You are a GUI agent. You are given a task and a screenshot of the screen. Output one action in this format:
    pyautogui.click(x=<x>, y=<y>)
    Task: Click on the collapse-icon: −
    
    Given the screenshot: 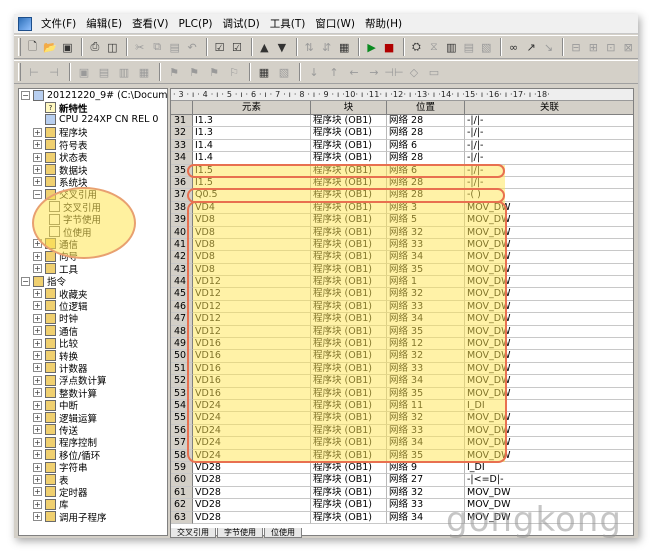 What is the action you would take?
    pyautogui.click(x=25, y=95)
    